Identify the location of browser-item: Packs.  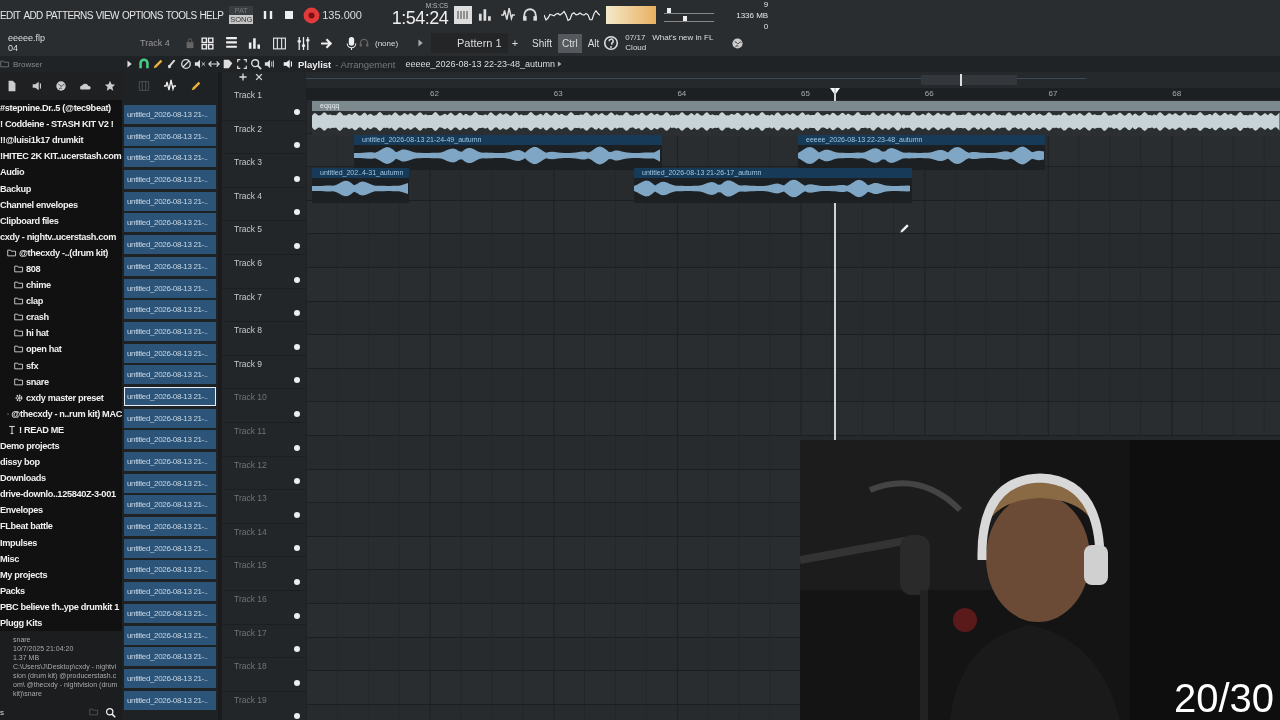
(12, 590).